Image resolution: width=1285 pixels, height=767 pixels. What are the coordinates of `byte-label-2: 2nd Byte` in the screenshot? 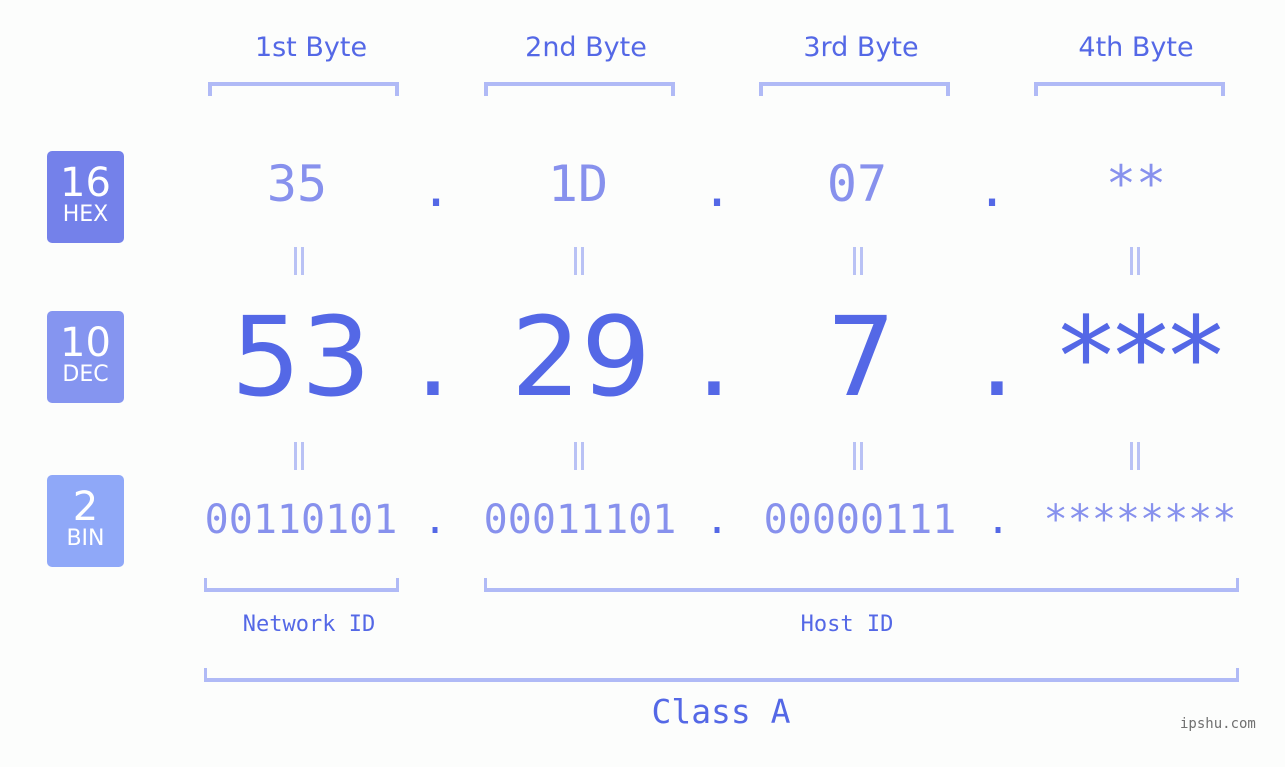 It's located at (586, 47).